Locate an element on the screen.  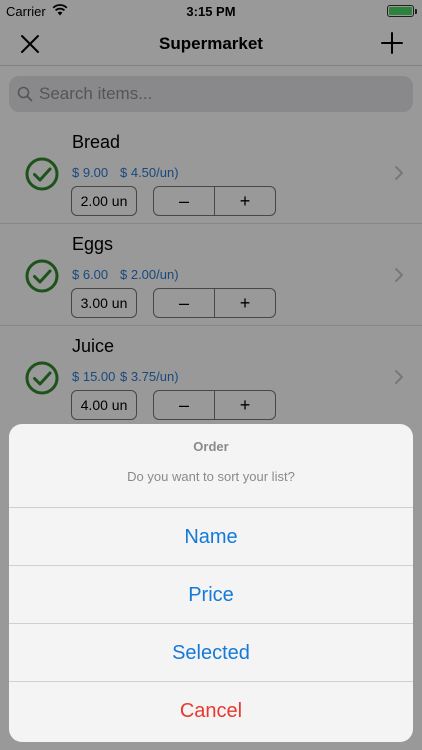
sort-by-selected-button: Selected is located at coordinates (211, 653).